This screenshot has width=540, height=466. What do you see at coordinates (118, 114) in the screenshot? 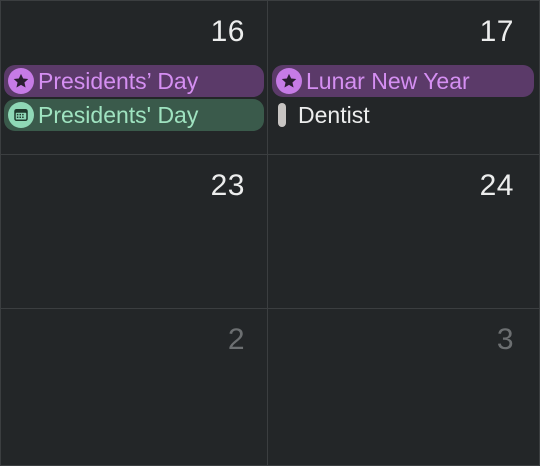
I see `event-title: Presidents' Day` at bounding box center [118, 114].